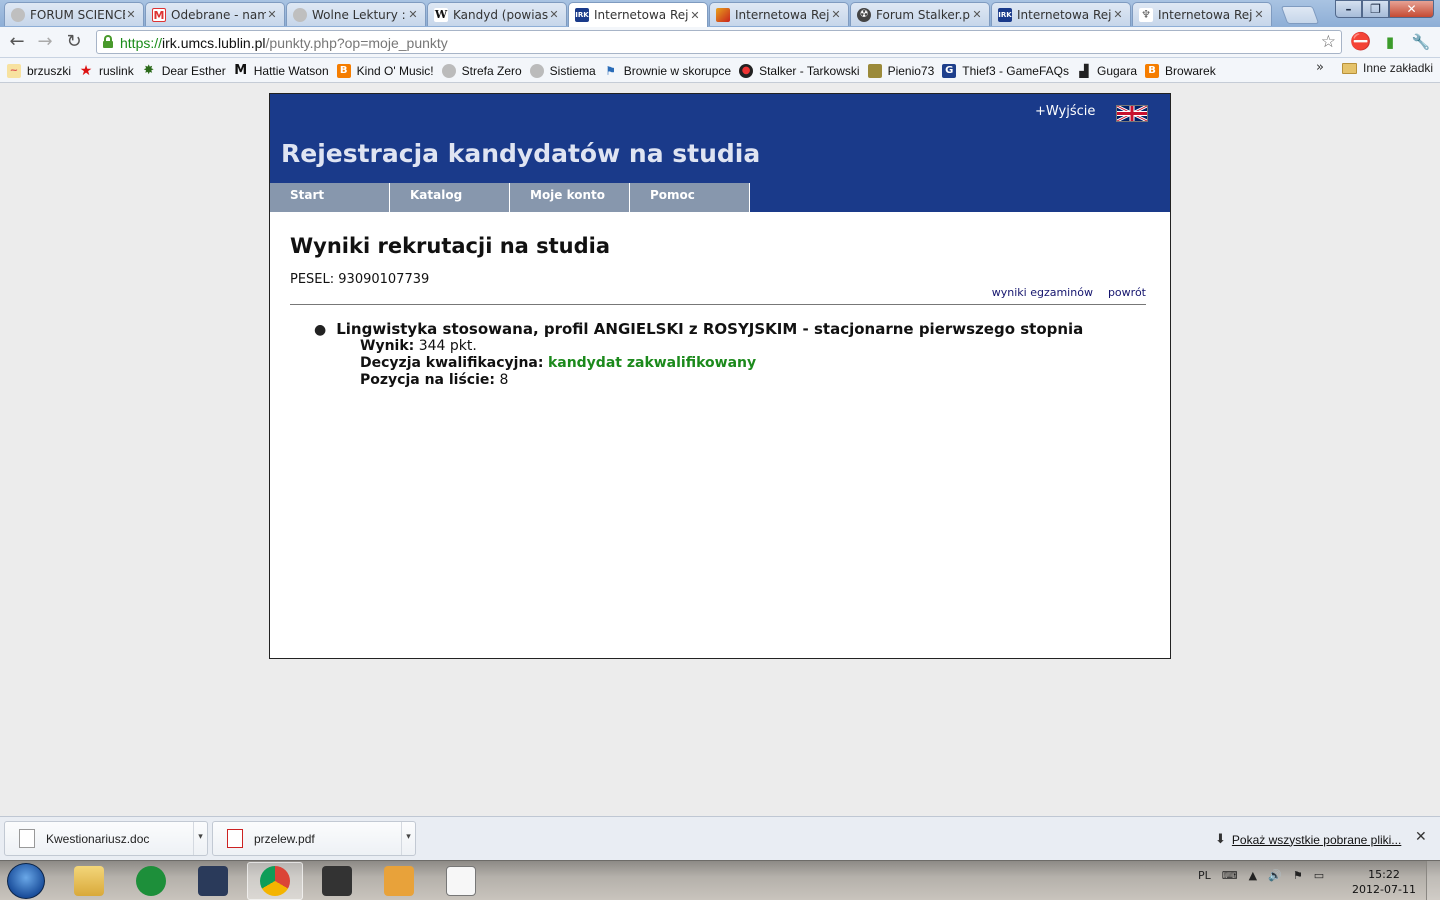 Image resolution: width=1440 pixels, height=900 pixels. I want to click on media-player-icon, so click(213, 881).